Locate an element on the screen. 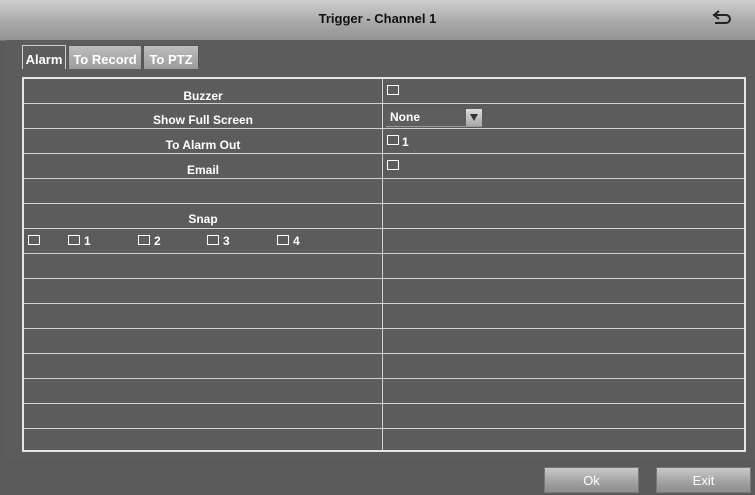 Image resolution: width=755 pixels, height=495 pixels. show-full-screen-select: None is located at coordinates (434, 118).